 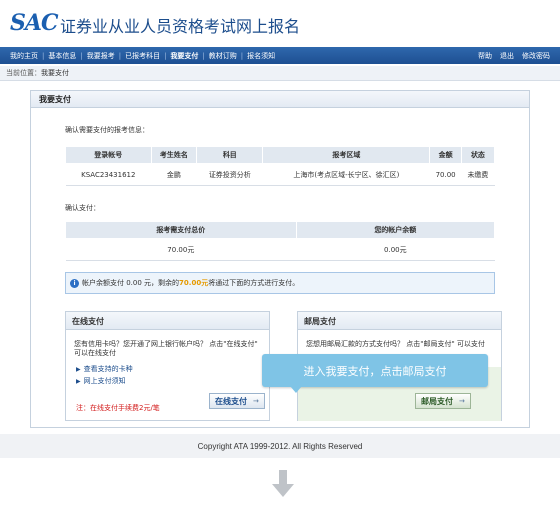 What do you see at coordinates (82, 208) in the screenshot?
I see `confirm-pay-label: 确认支付：` at bounding box center [82, 208].